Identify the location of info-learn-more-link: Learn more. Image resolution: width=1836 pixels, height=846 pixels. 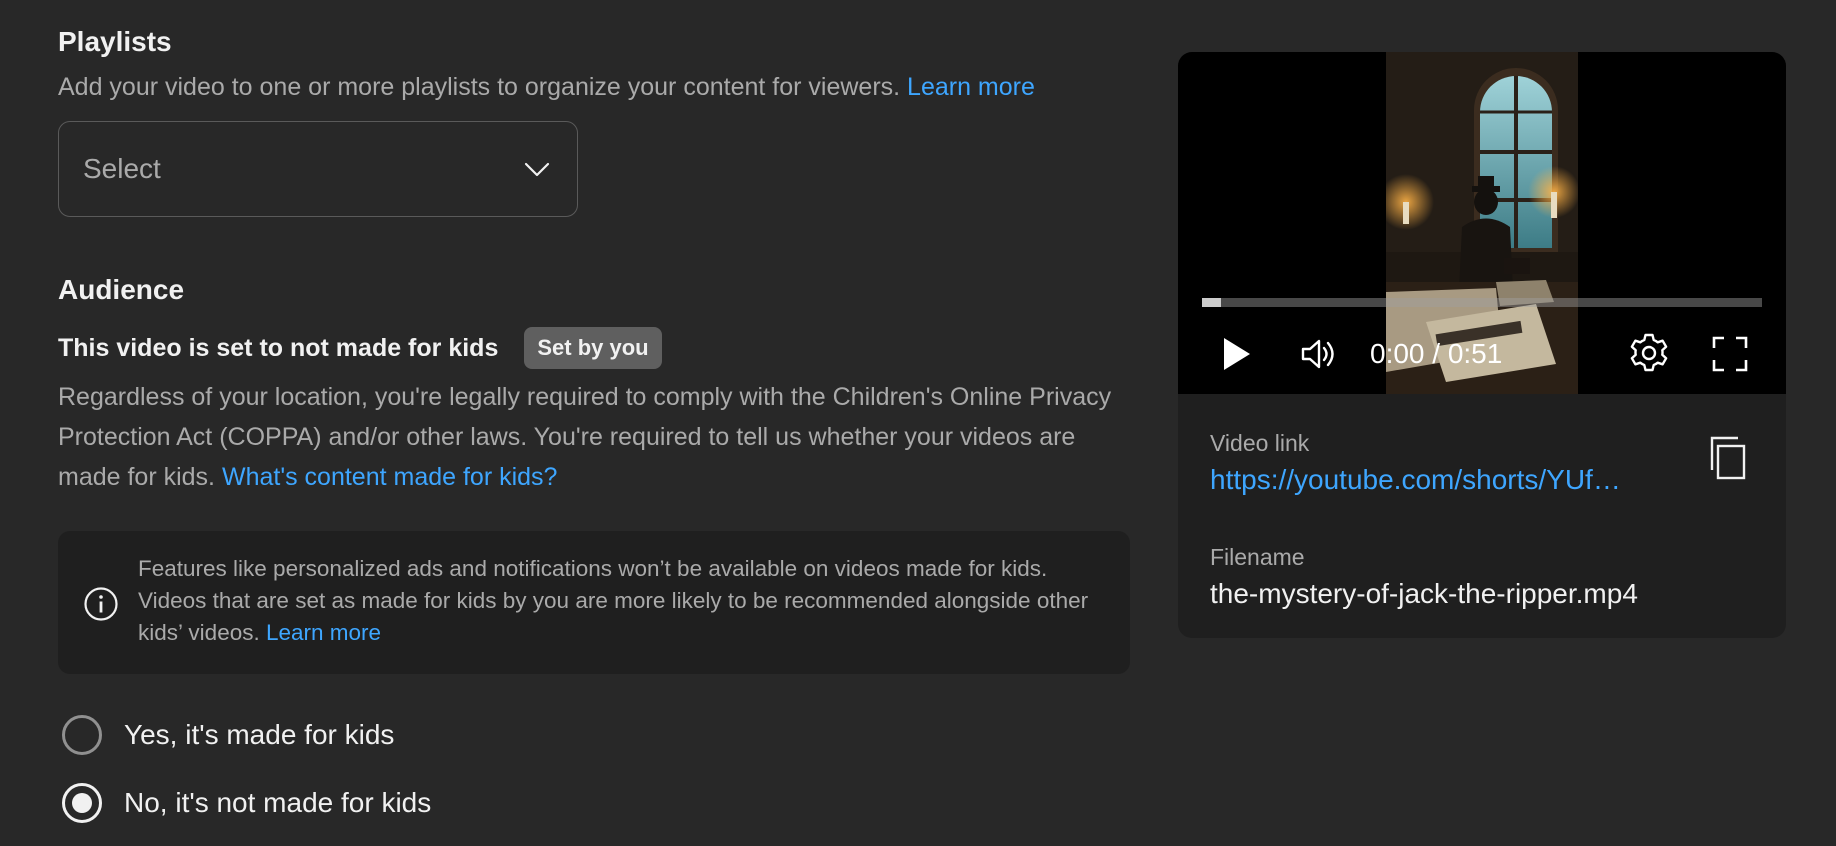
(323, 632).